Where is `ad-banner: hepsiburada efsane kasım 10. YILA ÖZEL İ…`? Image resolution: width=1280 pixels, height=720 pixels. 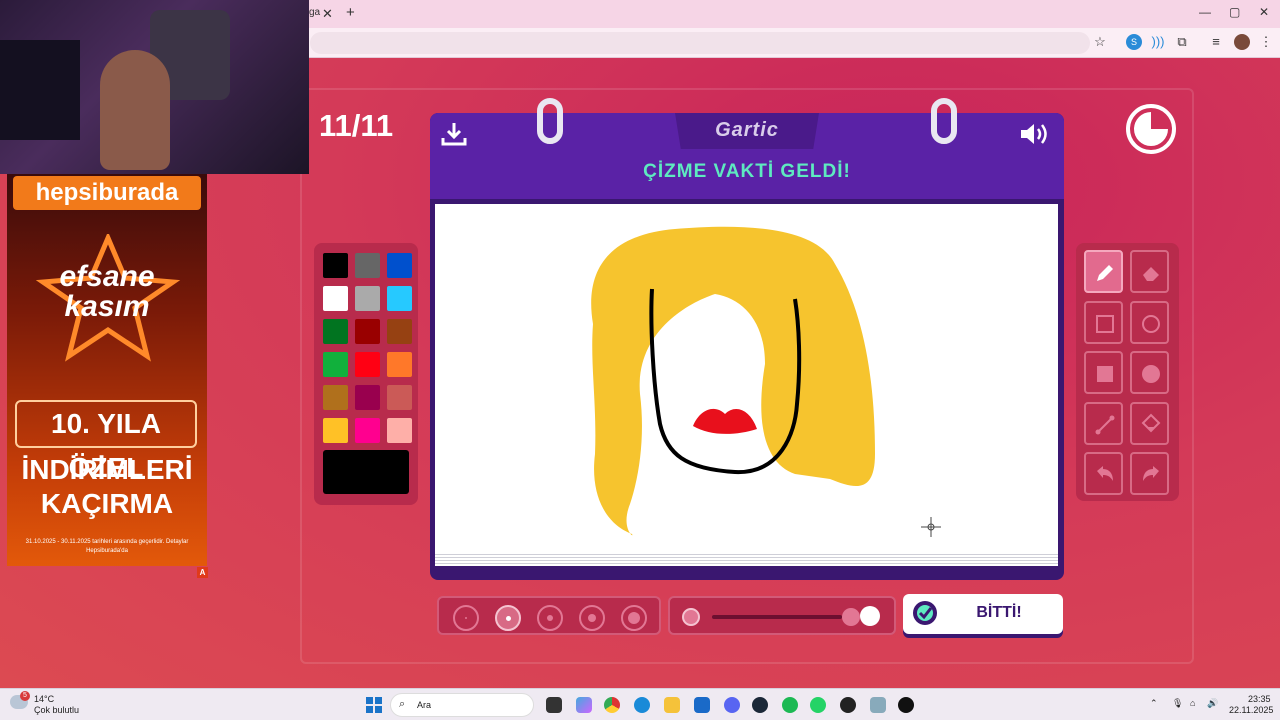 ad-banner: hepsiburada efsane kasım 10. YILA ÖZEL İ… is located at coordinates (107, 370).